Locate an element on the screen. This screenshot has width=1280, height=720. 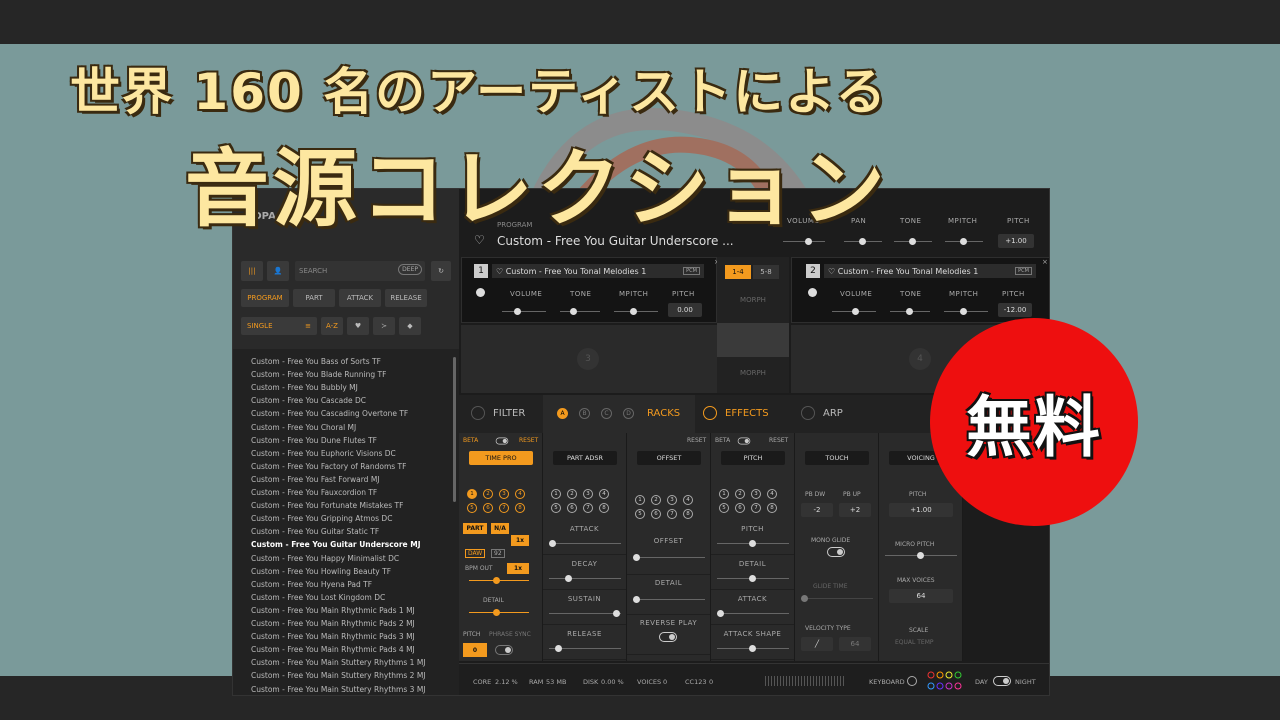
offset-num-4: 4 is located at coordinates (688, 500).